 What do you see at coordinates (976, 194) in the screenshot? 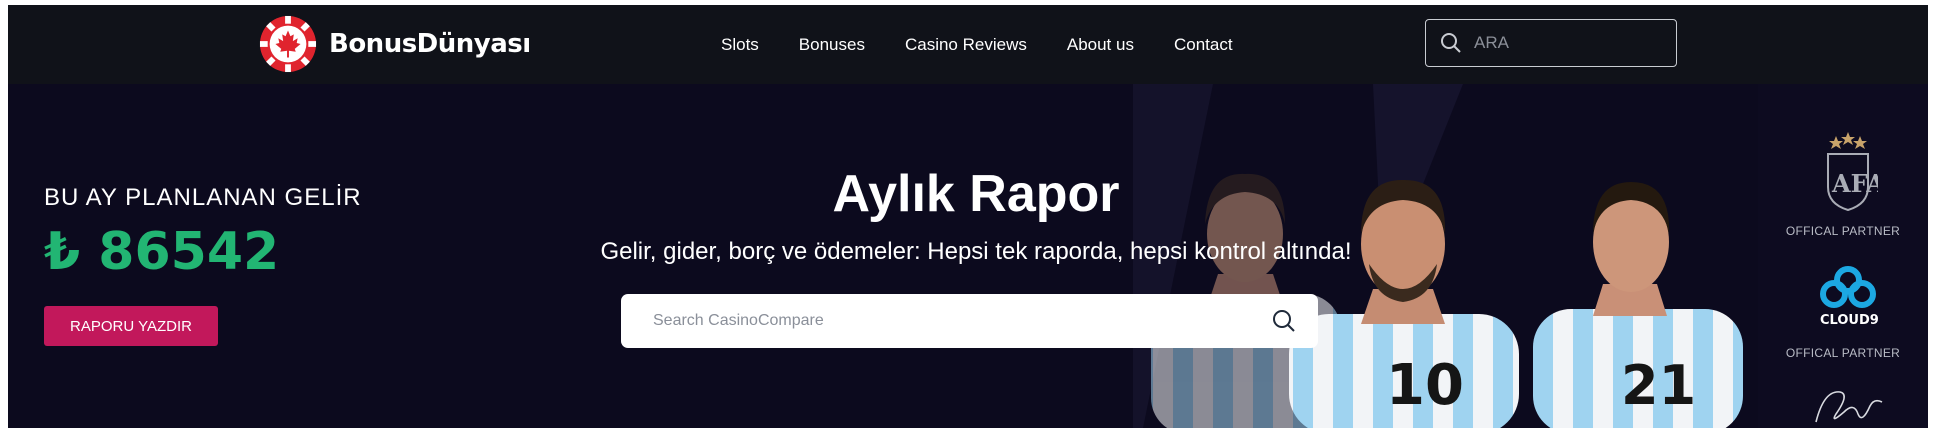
I see `hero-title: Aylık Rapor` at bounding box center [976, 194].